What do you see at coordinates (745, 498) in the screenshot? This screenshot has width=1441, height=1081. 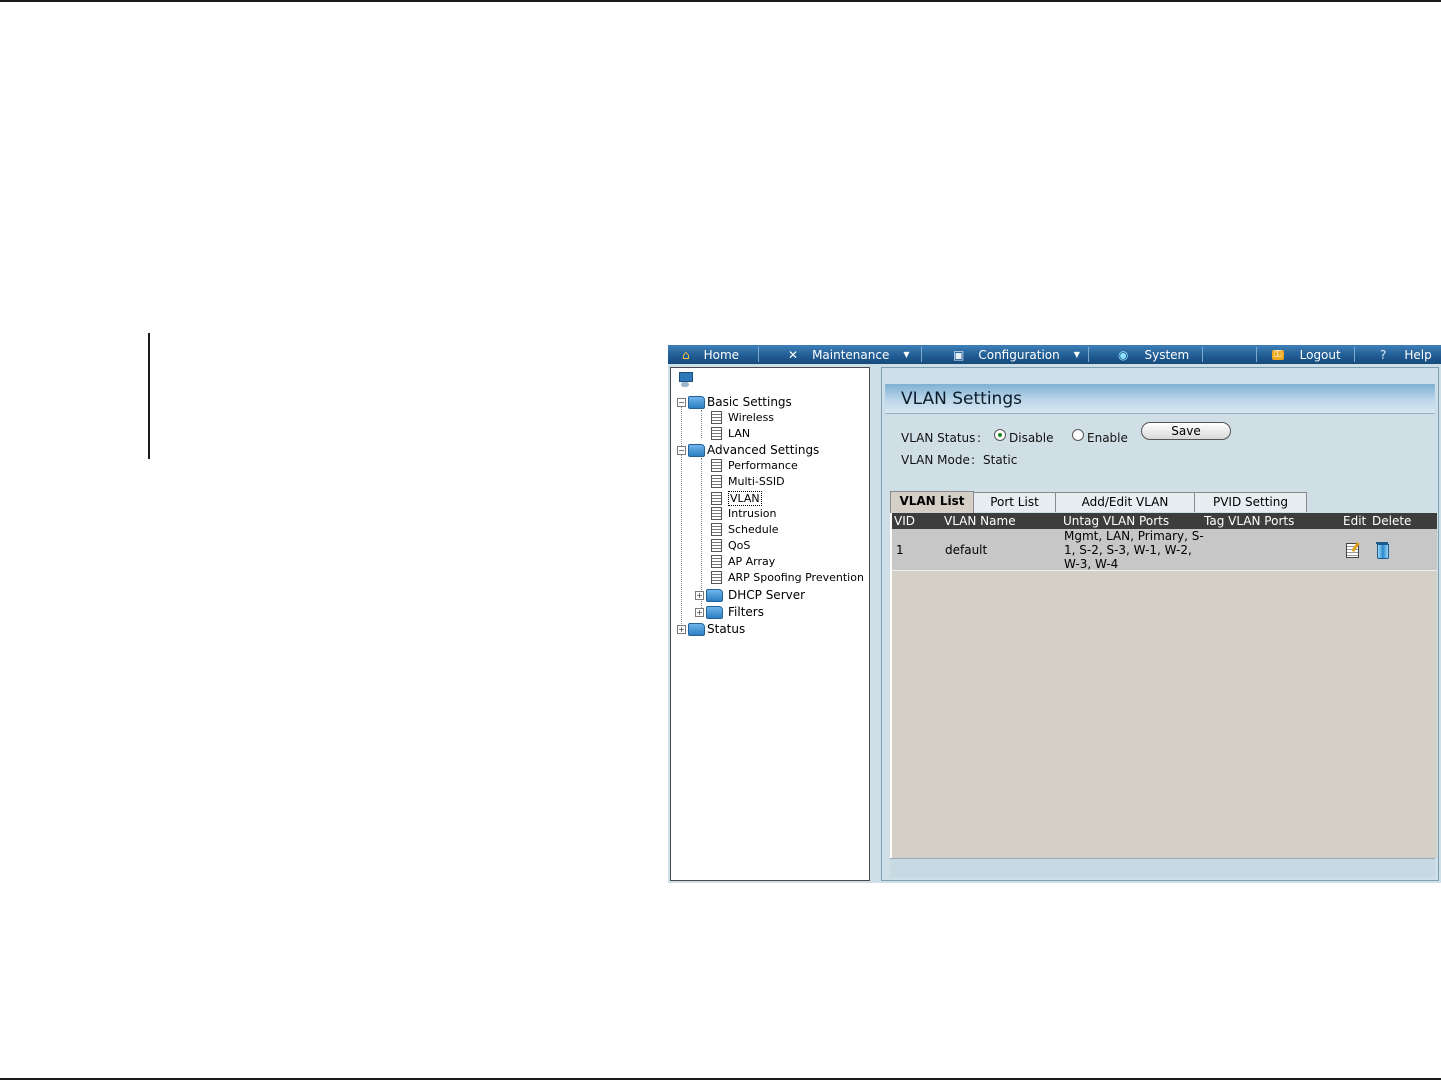 I see `tree-label-selected: VLAN` at bounding box center [745, 498].